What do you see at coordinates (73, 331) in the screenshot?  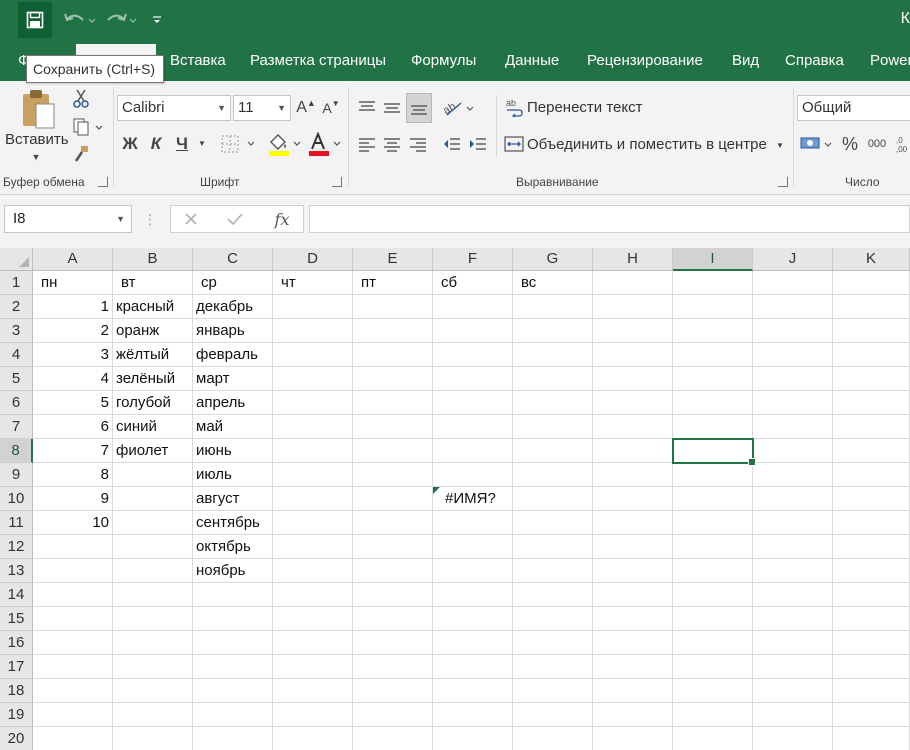 I see `cell-a3: 2` at bounding box center [73, 331].